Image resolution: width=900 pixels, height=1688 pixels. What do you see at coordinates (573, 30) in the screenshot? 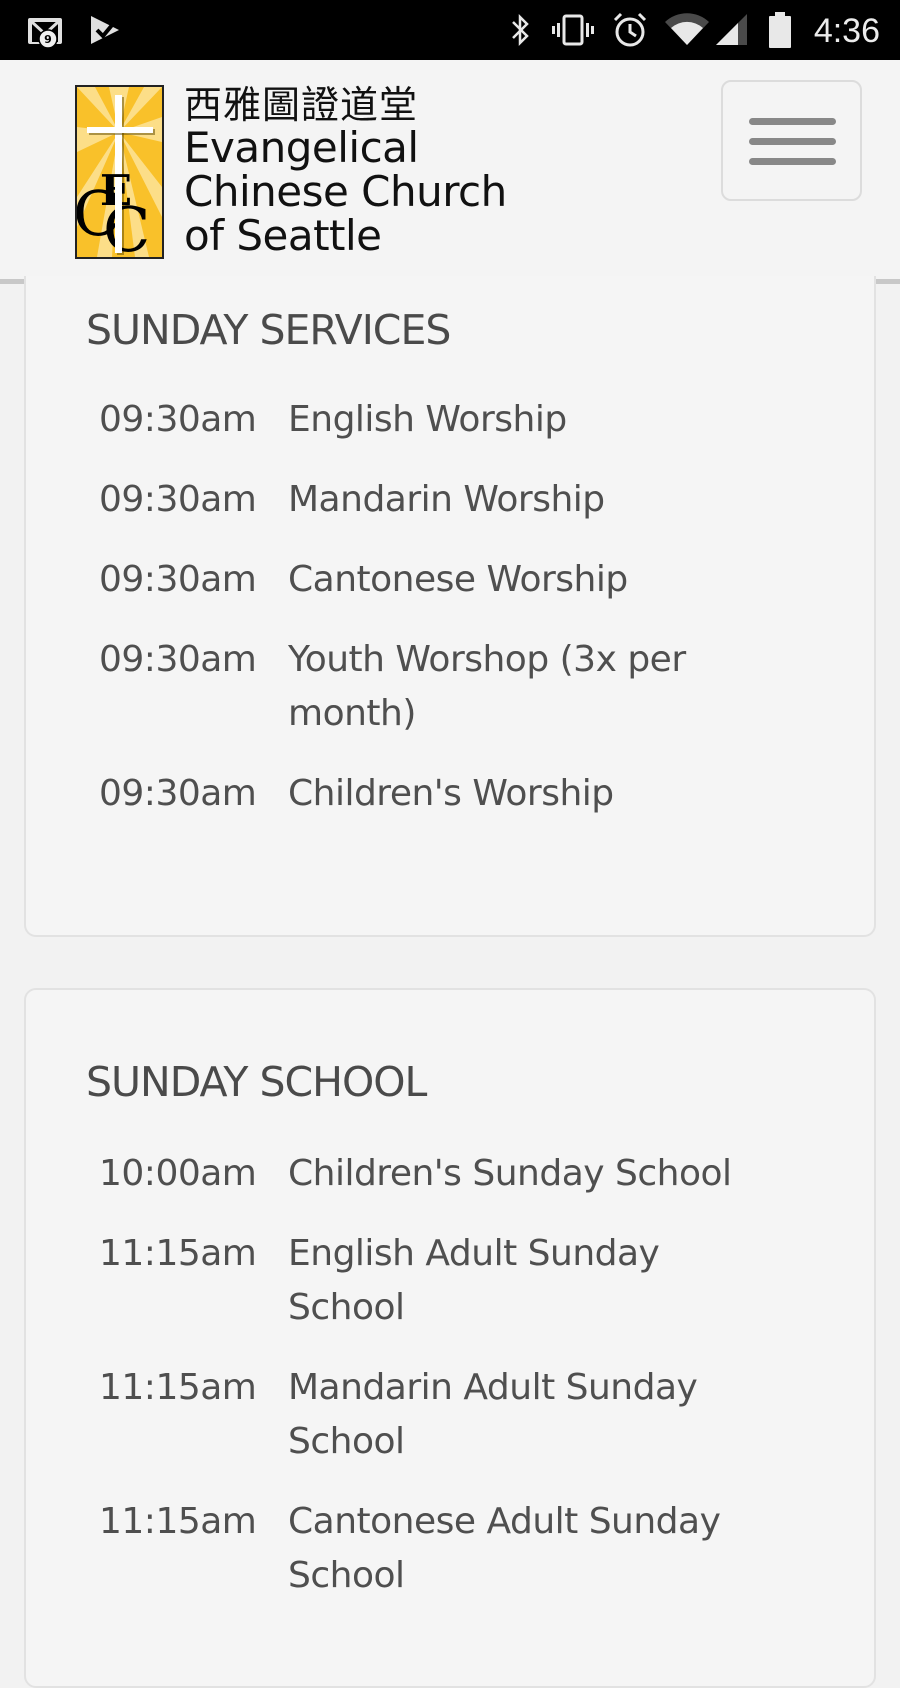
I see `vibrate-icon` at bounding box center [573, 30].